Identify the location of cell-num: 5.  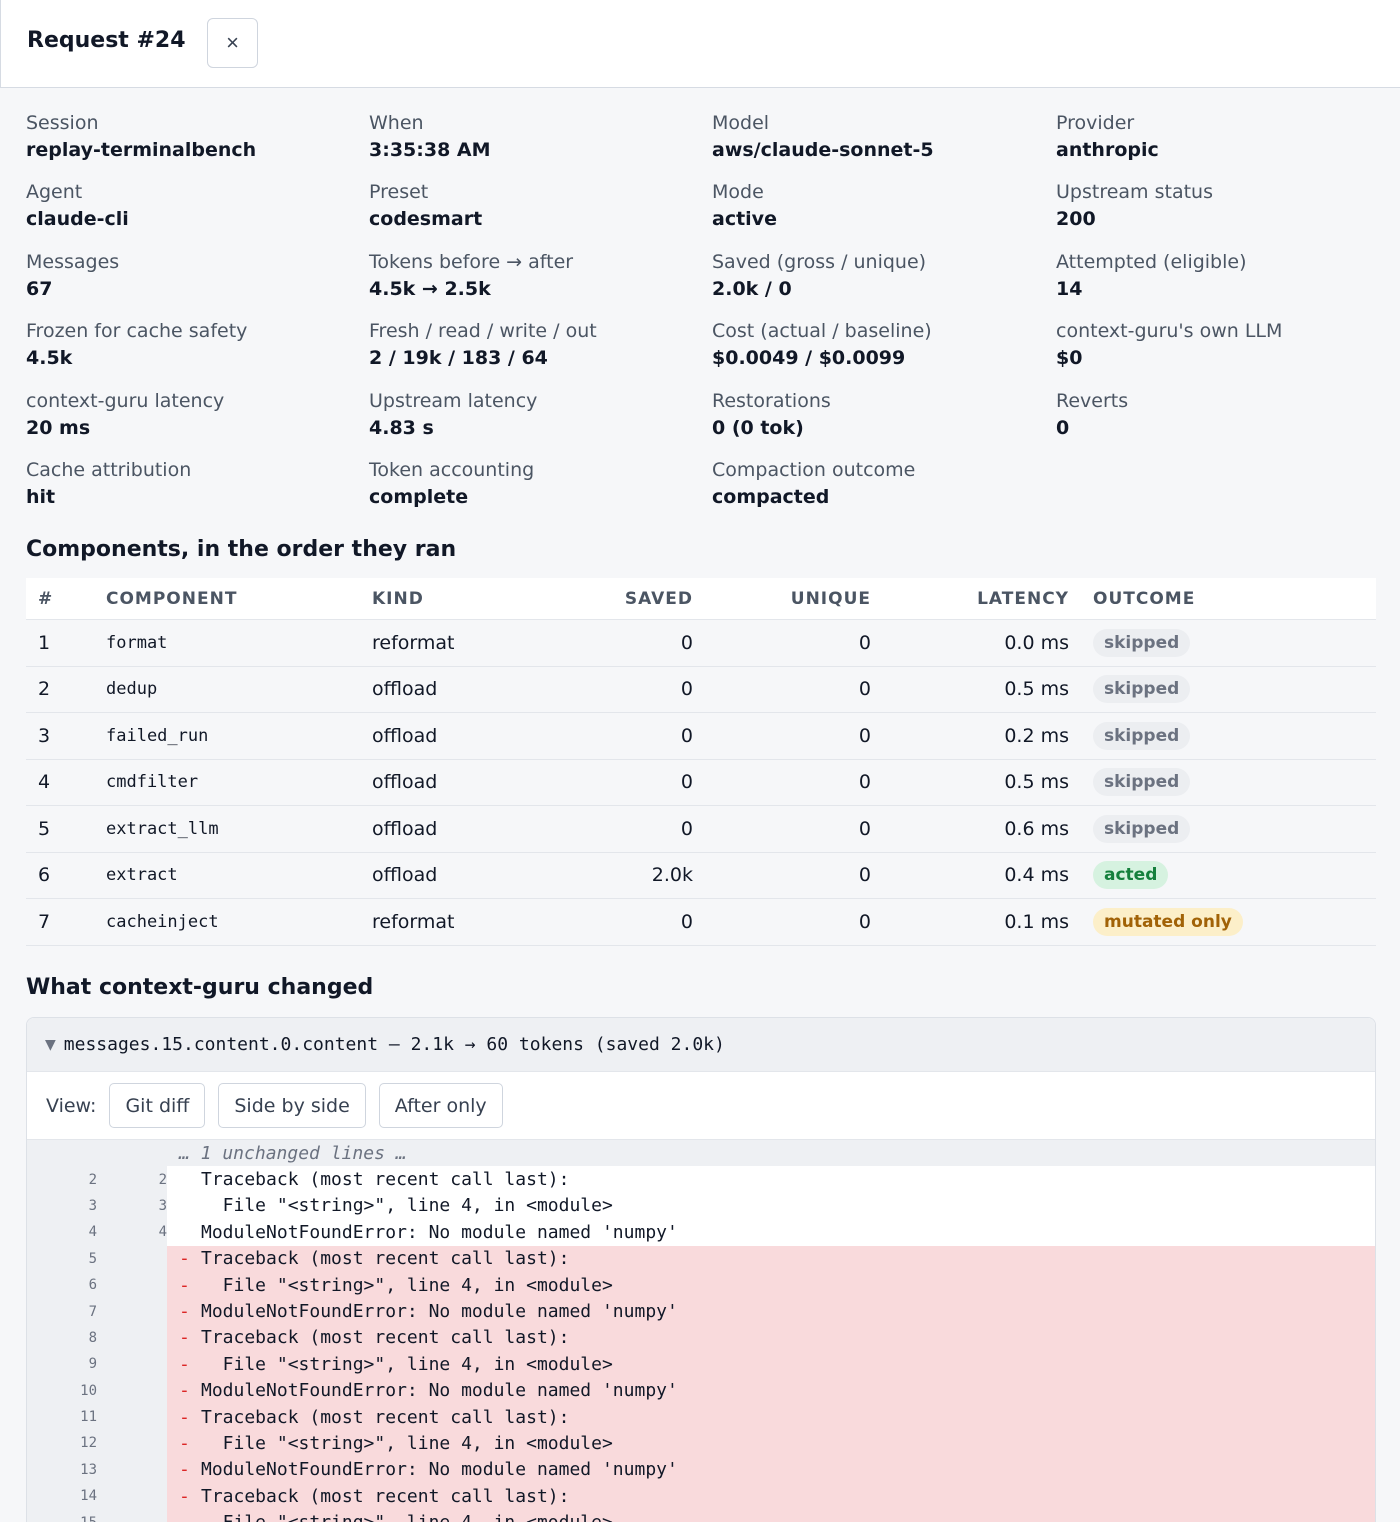
(44, 828).